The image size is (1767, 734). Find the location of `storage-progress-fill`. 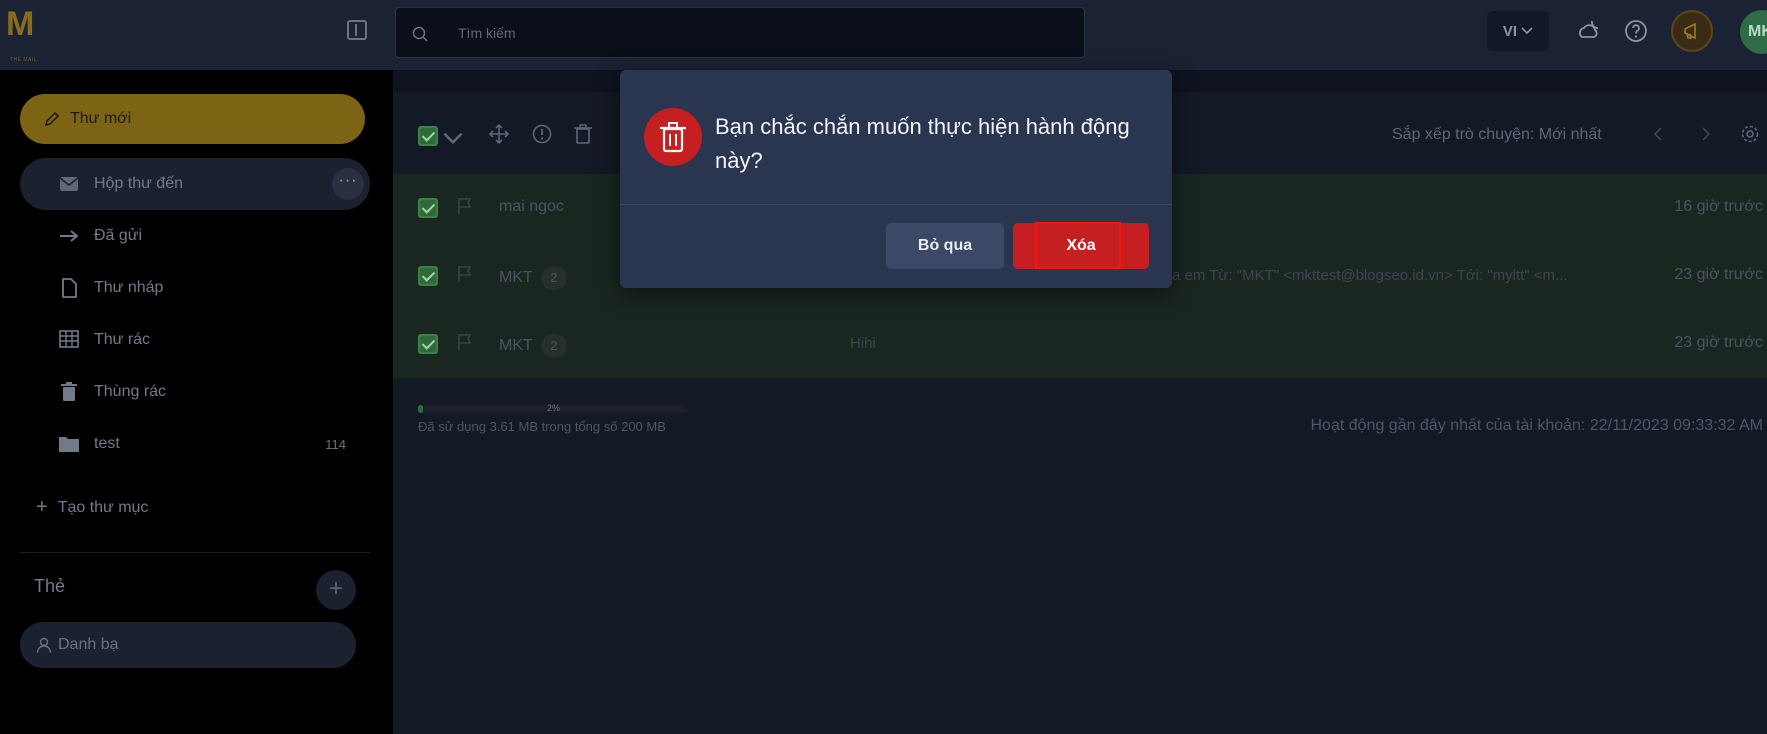

storage-progress-fill is located at coordinates (421, 409).